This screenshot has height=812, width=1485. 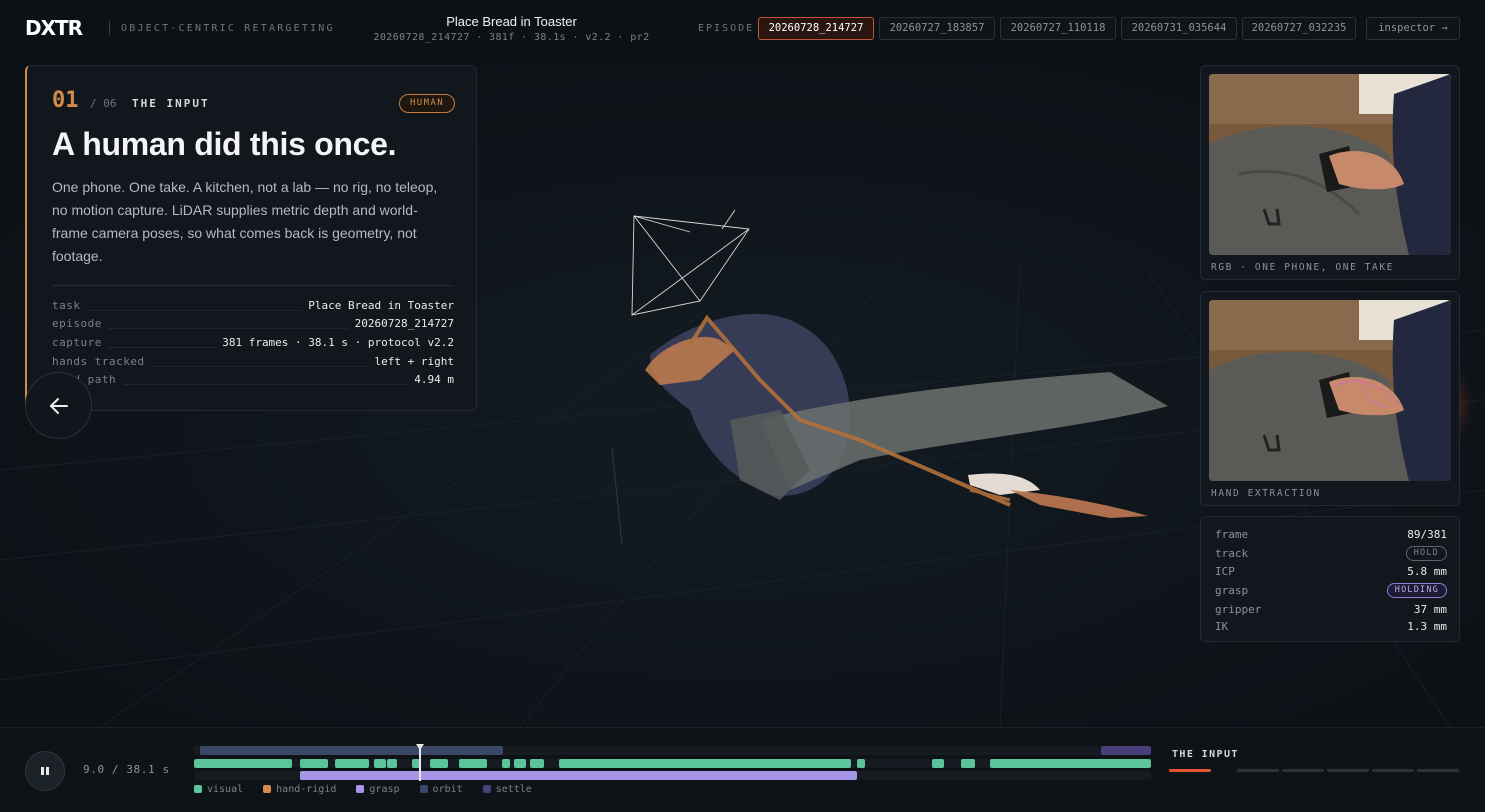 I want to click on fact-value: 381 frames · 38.1 s · protocol v2.2, so click(x=335, y=342).